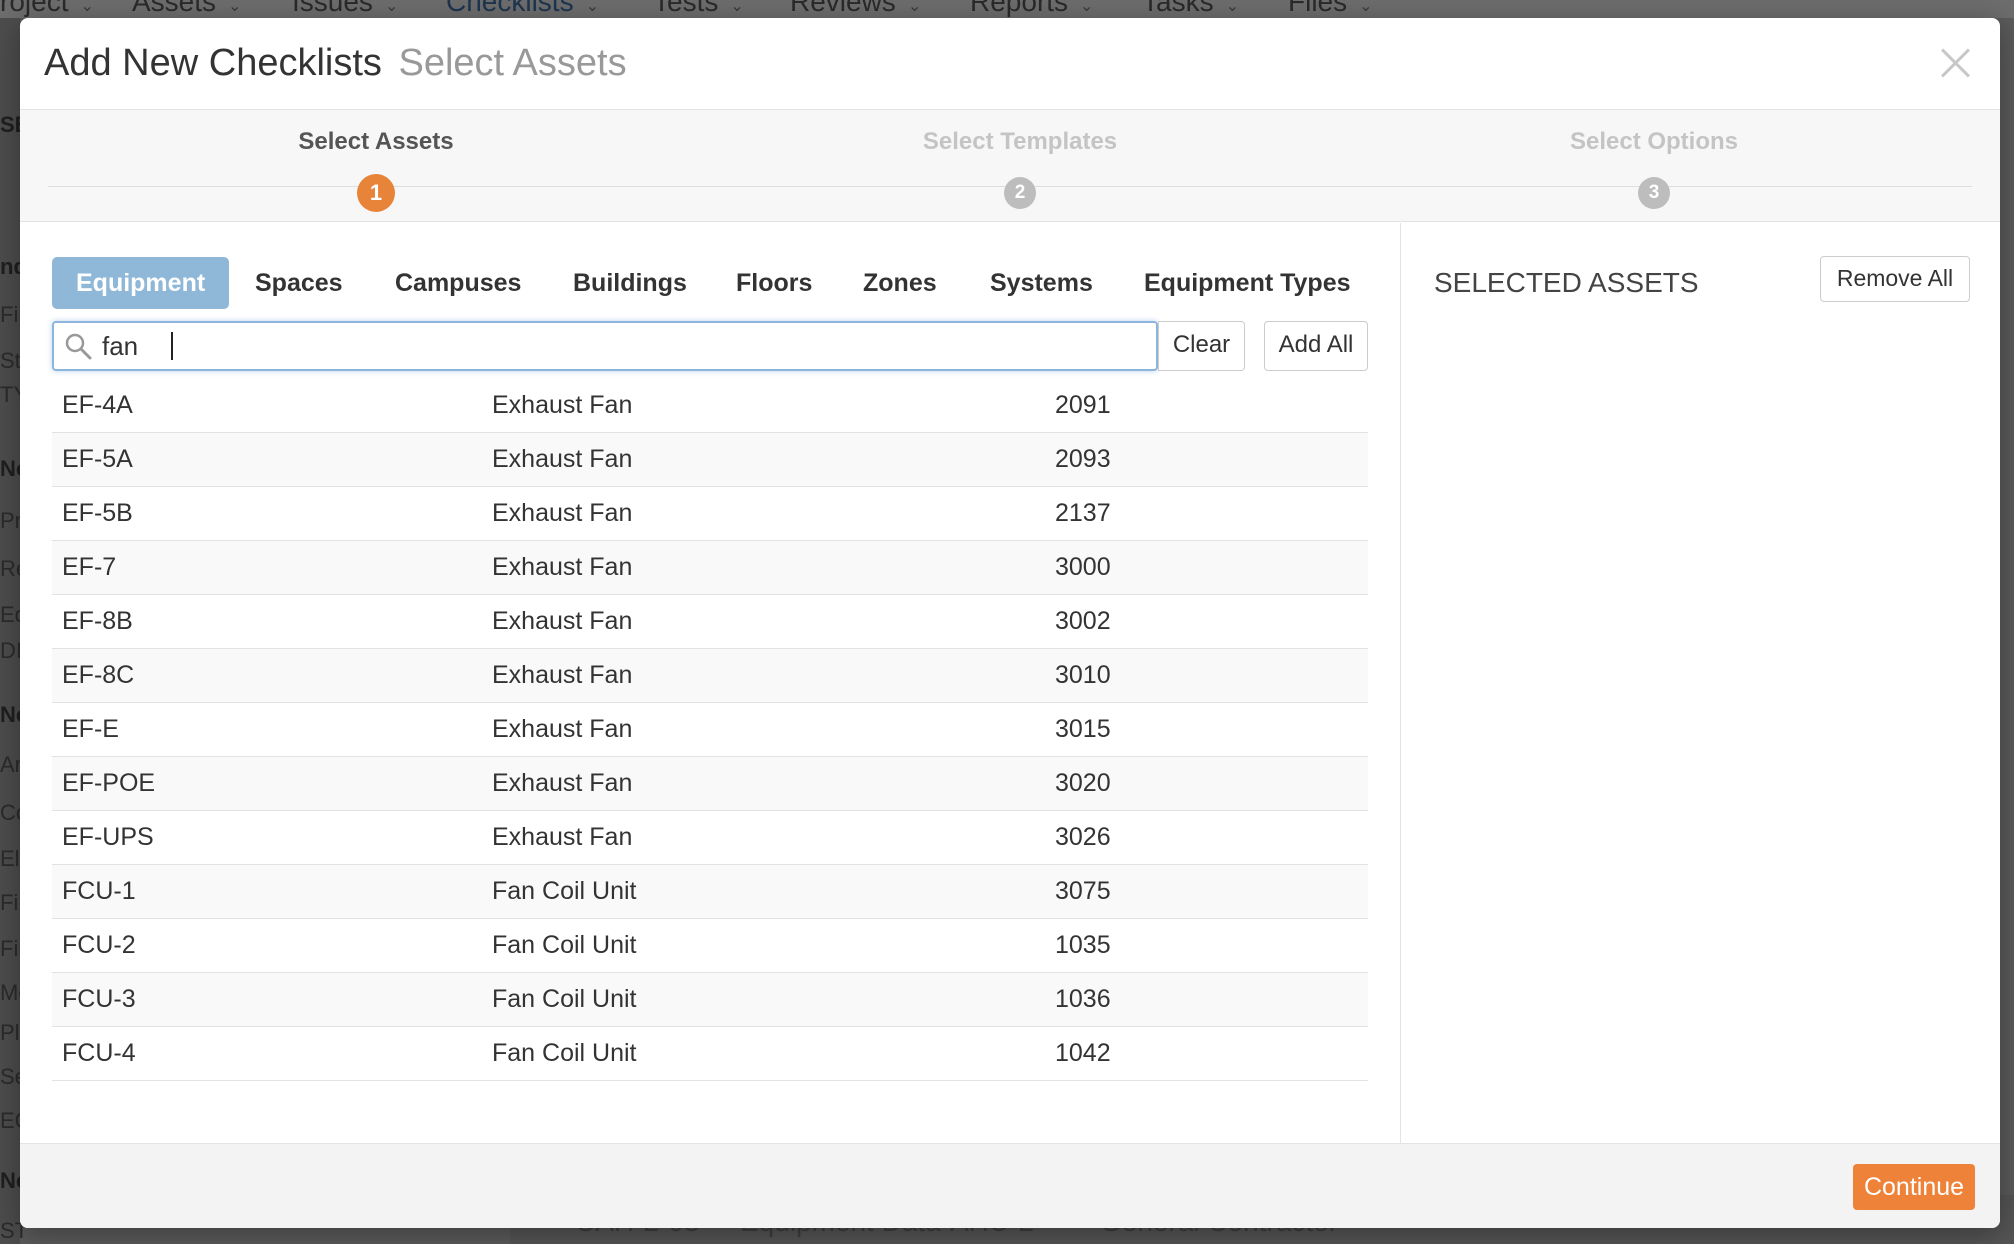 Image resolution: width=2014 pixels, height=1244 pixels. Describe the element at coordinates (172, 346) in the screenshot. I see `text-caret` at that location.